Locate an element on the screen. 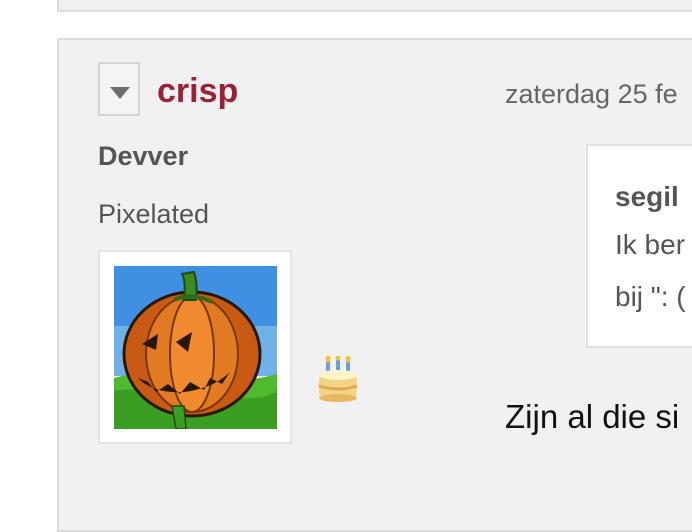 This screenshot has height=532, width=692. user-title: Devver is located at coordinates (143, 156).